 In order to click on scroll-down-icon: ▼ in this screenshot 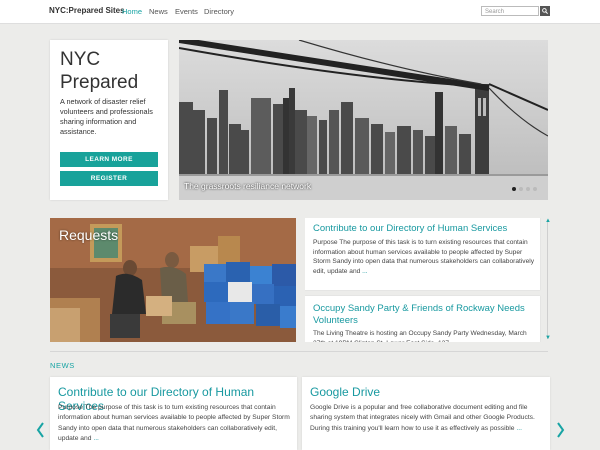, I will do `click(548, 338)`.